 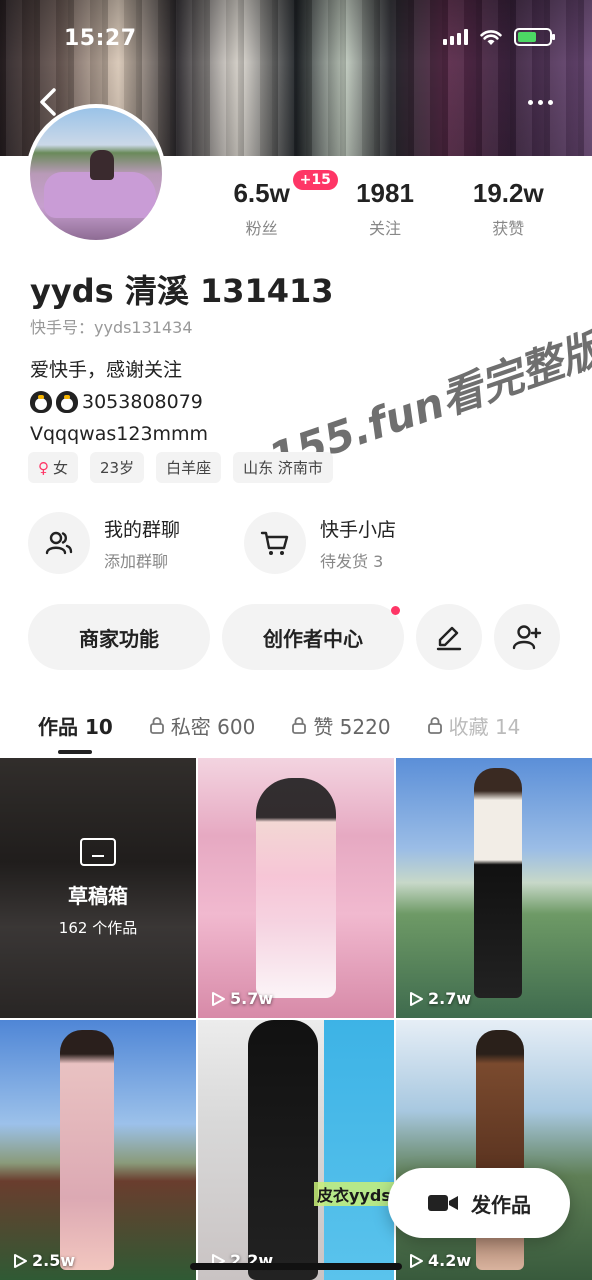 I want to click on publish-button: 发作品, so click(x=479, y=1203).